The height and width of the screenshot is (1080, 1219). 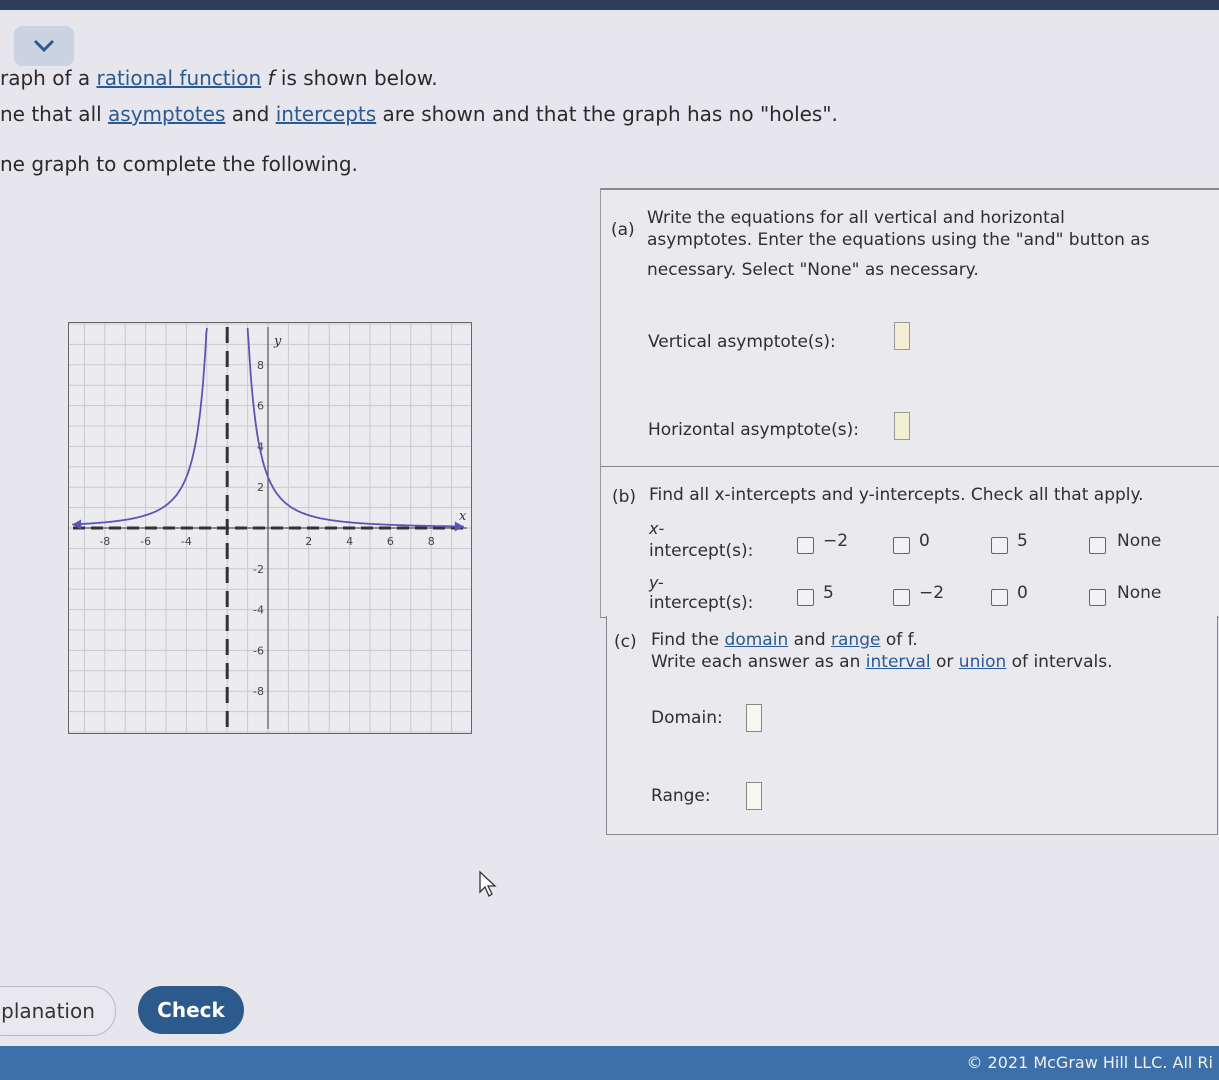 I want to click on domain-link: domain, so click(x=757, y=640).